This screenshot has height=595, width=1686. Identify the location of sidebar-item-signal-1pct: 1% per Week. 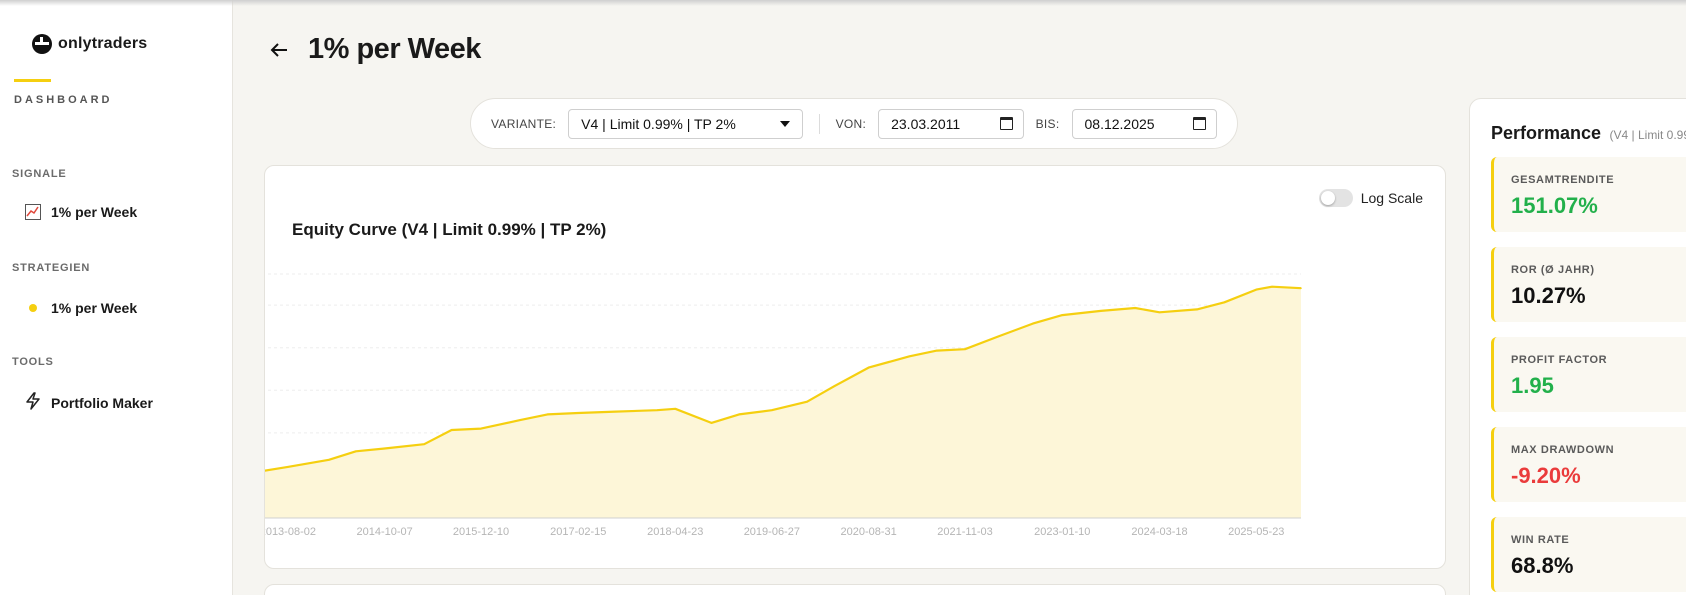
(81, 212).